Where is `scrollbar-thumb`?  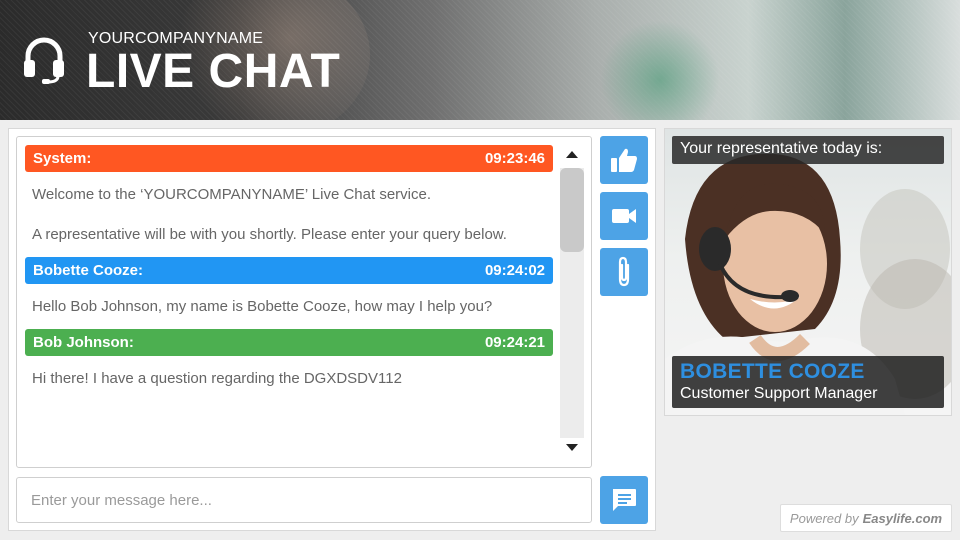 scrollbar-thumb is located at coordinates (572, 210).